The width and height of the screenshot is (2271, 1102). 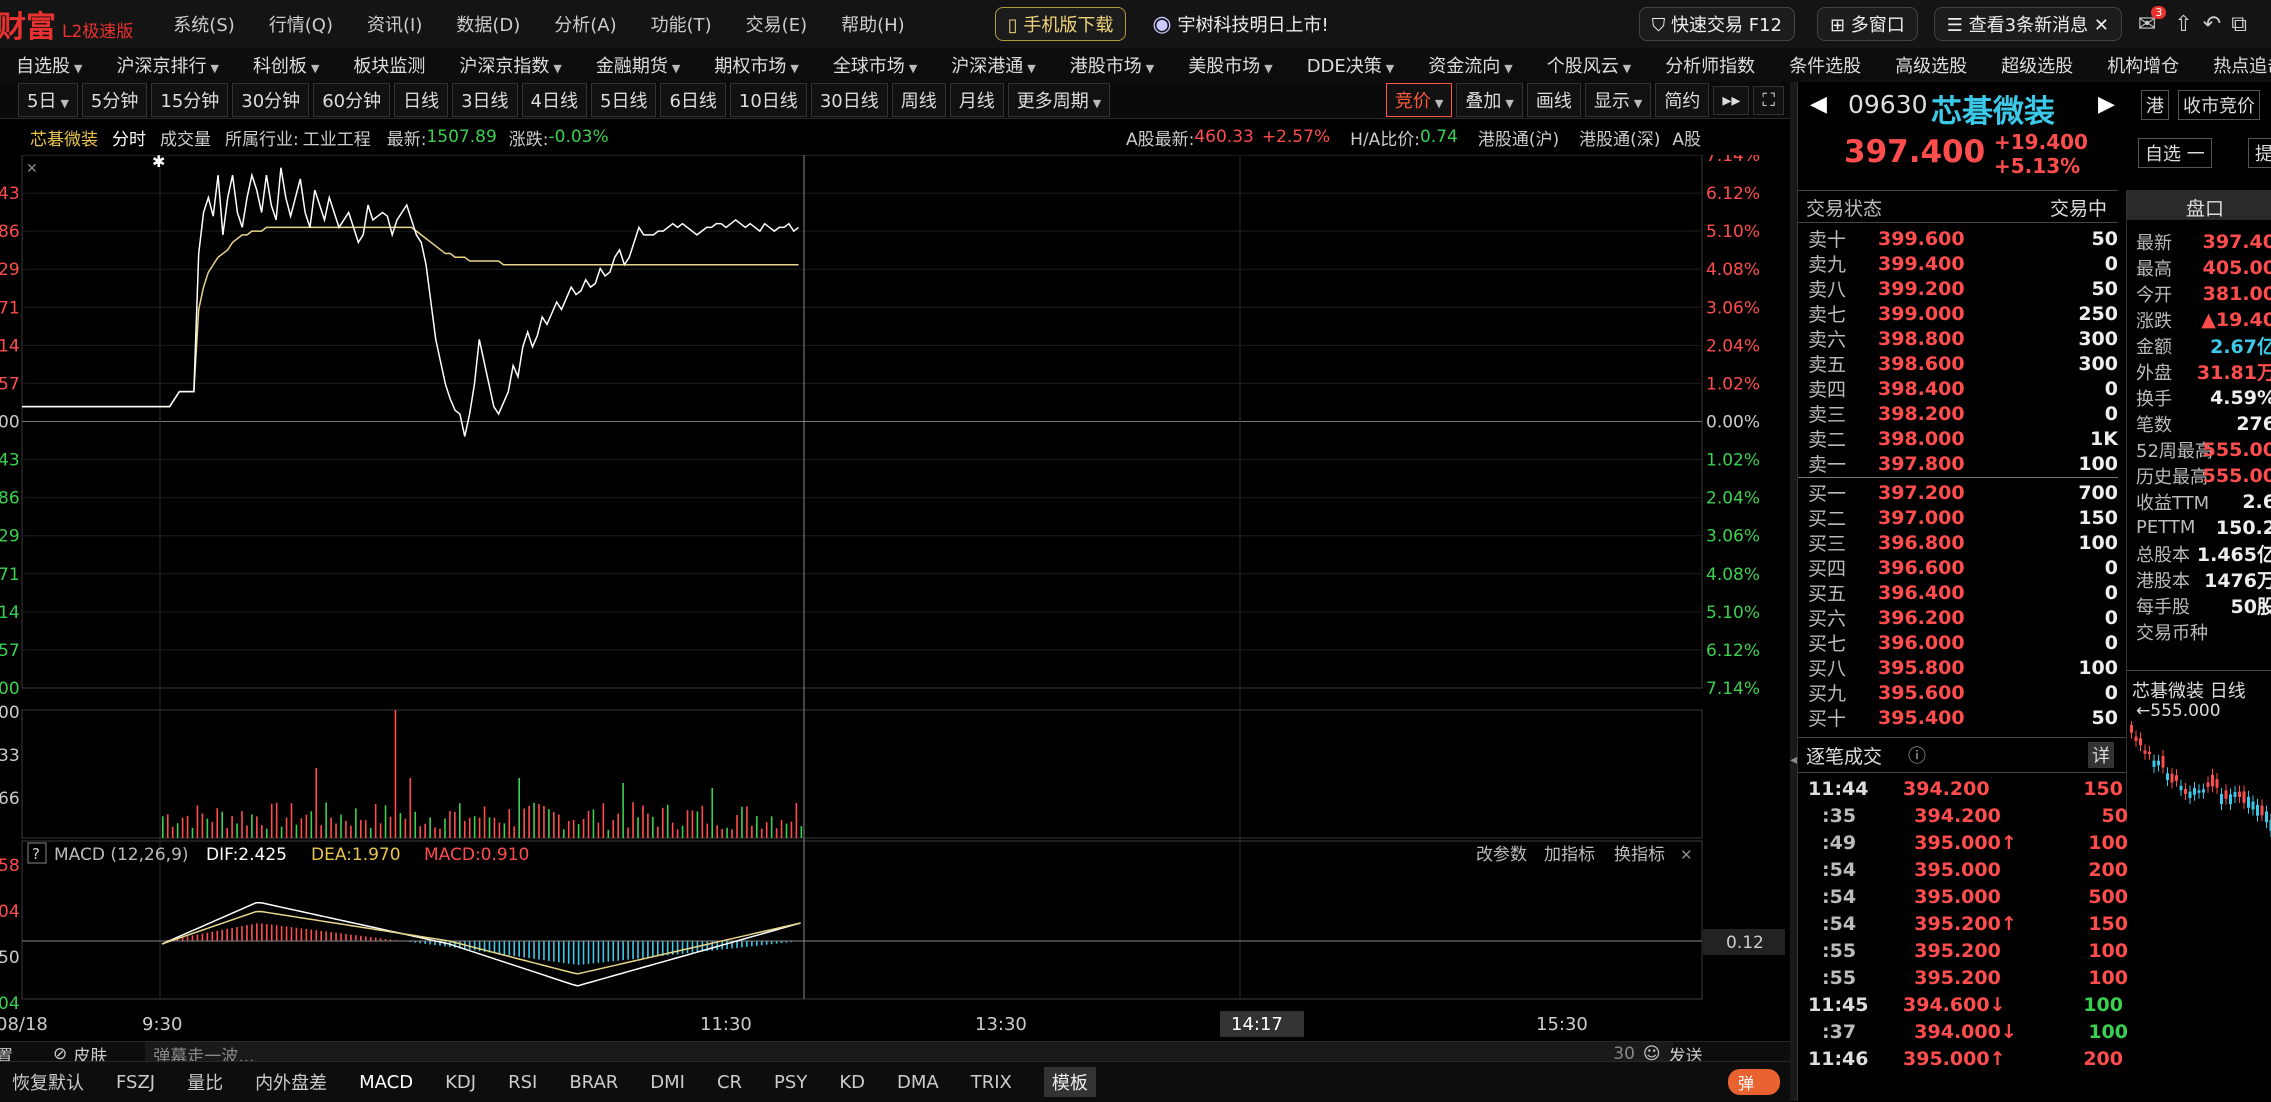 What do you see at coordinates (1710, 65) in the screenshot?
I see `menu-analyst: 分析师指数` at bounding box center [1710, 65].